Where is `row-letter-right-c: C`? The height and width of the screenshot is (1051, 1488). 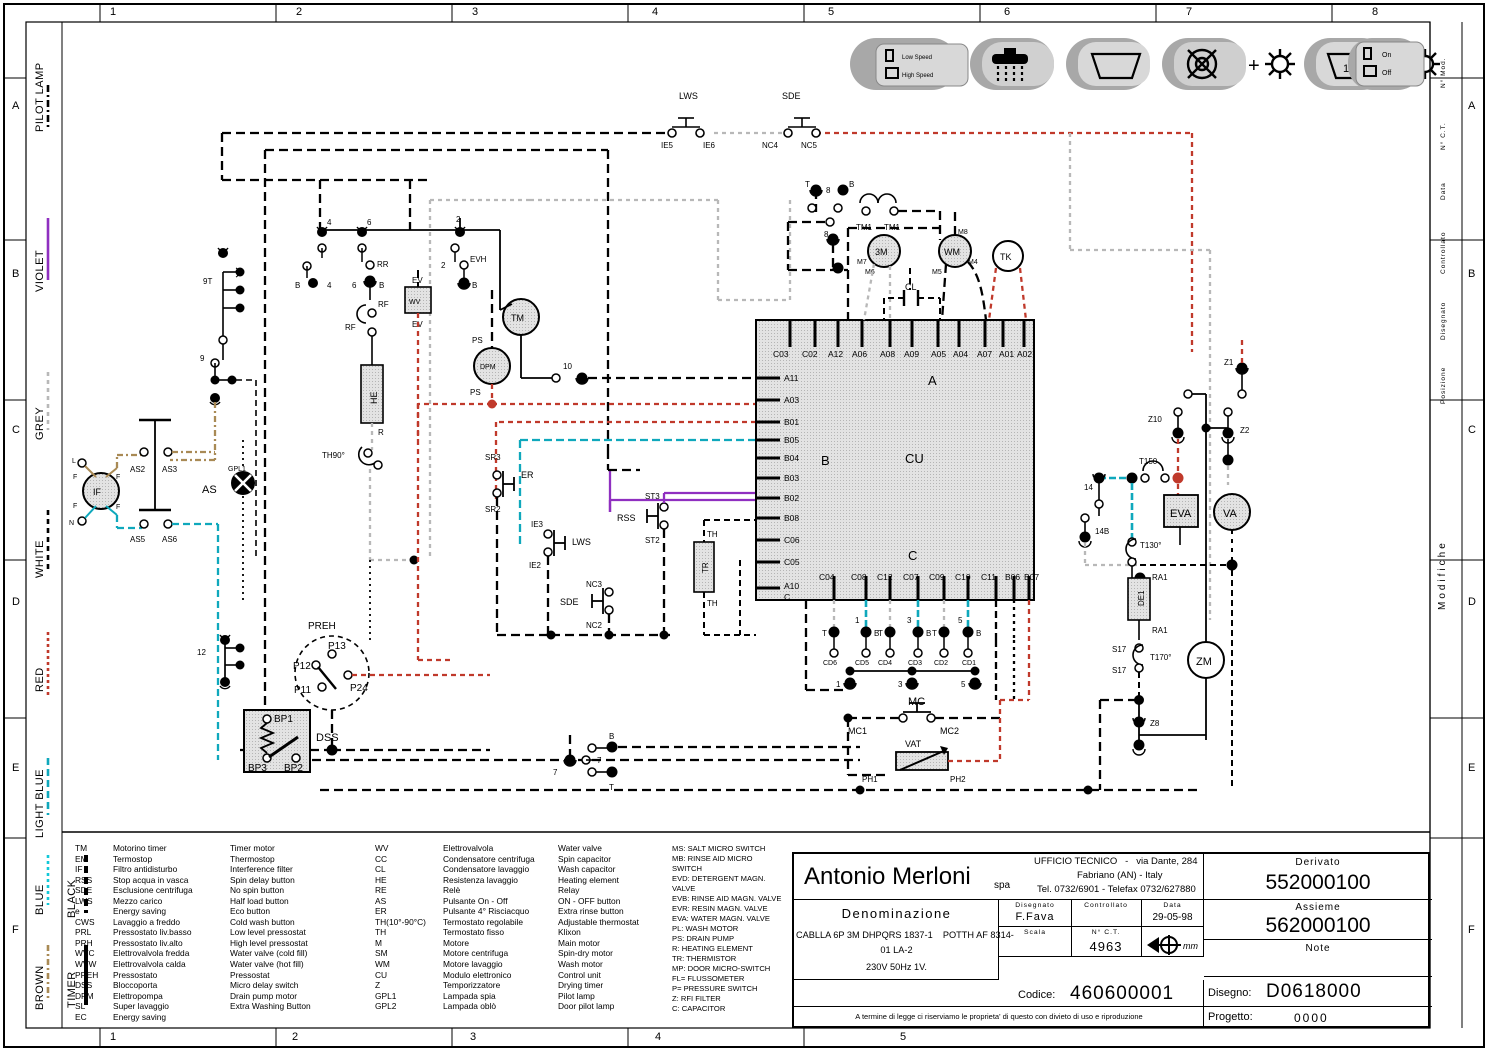
row-letter-right-c: C is located at coordinates (1472, 430).